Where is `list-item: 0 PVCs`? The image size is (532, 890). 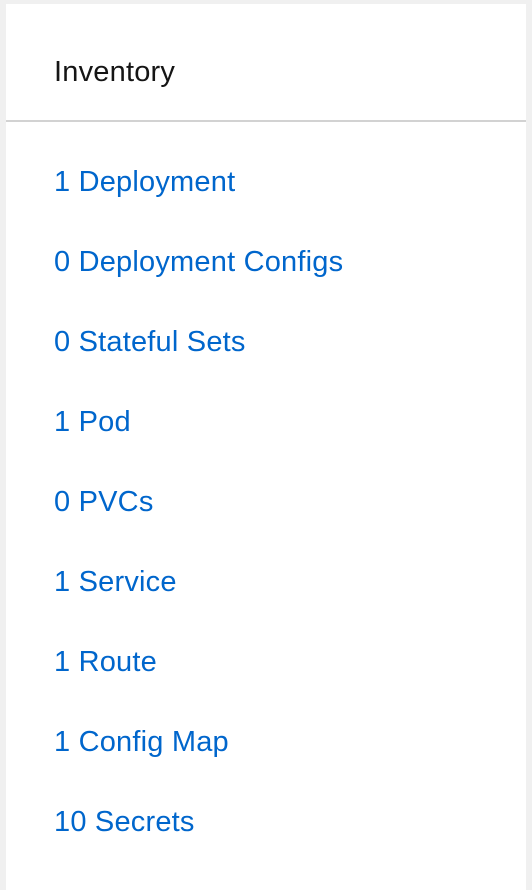 list-item: 0 PVCs is located at coordinates (198, 522).